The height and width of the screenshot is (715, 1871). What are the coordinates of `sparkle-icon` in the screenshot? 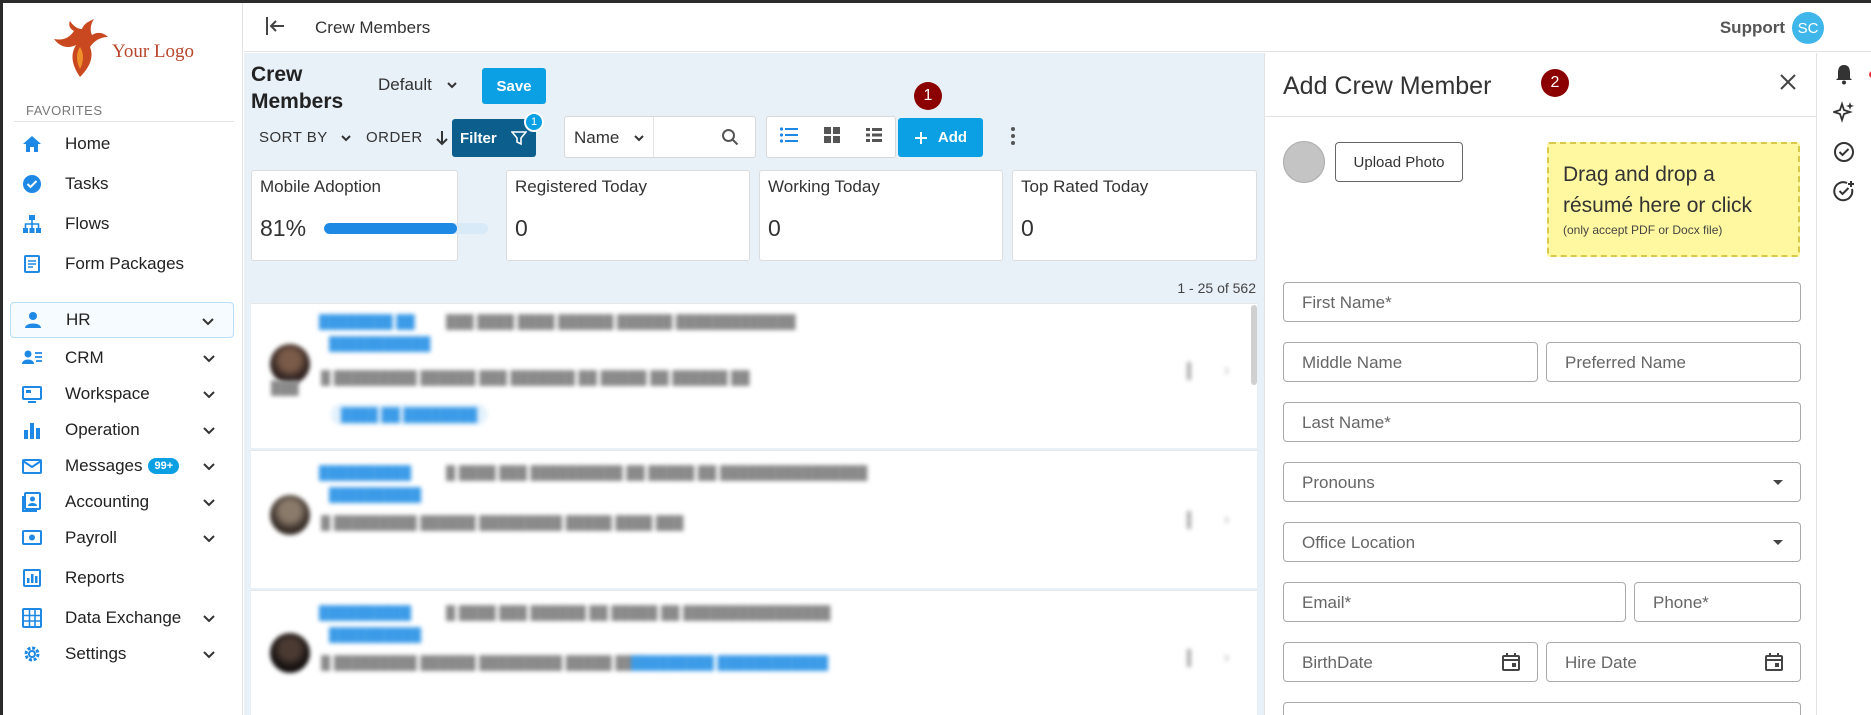 It's located at (1843, 114).